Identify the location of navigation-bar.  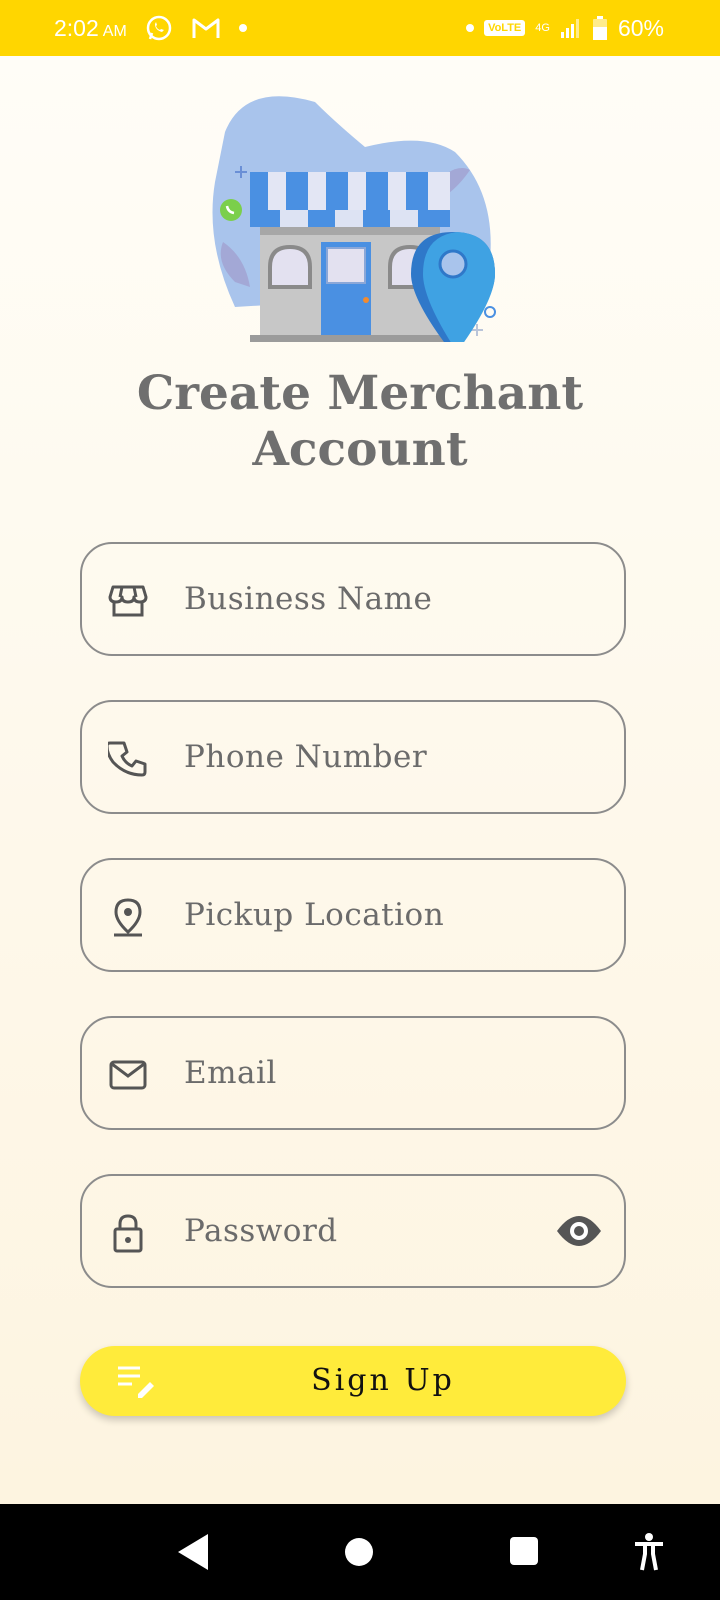
(360, 1552).